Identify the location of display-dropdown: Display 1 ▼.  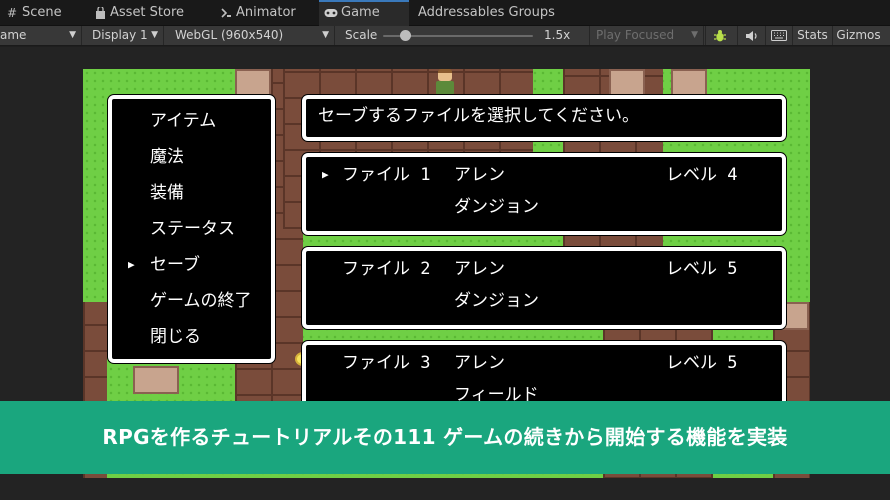
(125, 35).